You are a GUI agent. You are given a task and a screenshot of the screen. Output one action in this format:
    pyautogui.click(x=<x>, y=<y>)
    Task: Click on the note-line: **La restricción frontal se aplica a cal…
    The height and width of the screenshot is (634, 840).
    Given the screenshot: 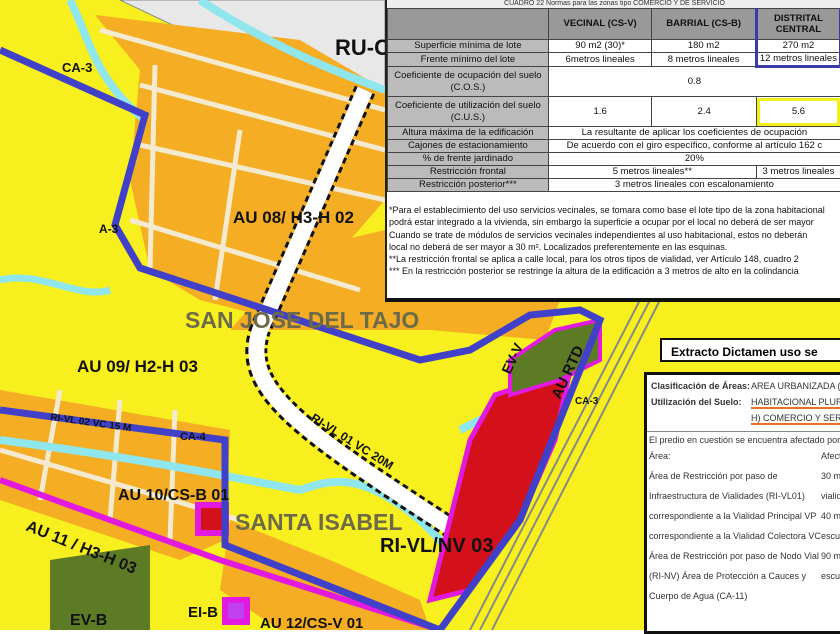 What is the action you would take?
    pyautogui.click(x=614, y=259)
    